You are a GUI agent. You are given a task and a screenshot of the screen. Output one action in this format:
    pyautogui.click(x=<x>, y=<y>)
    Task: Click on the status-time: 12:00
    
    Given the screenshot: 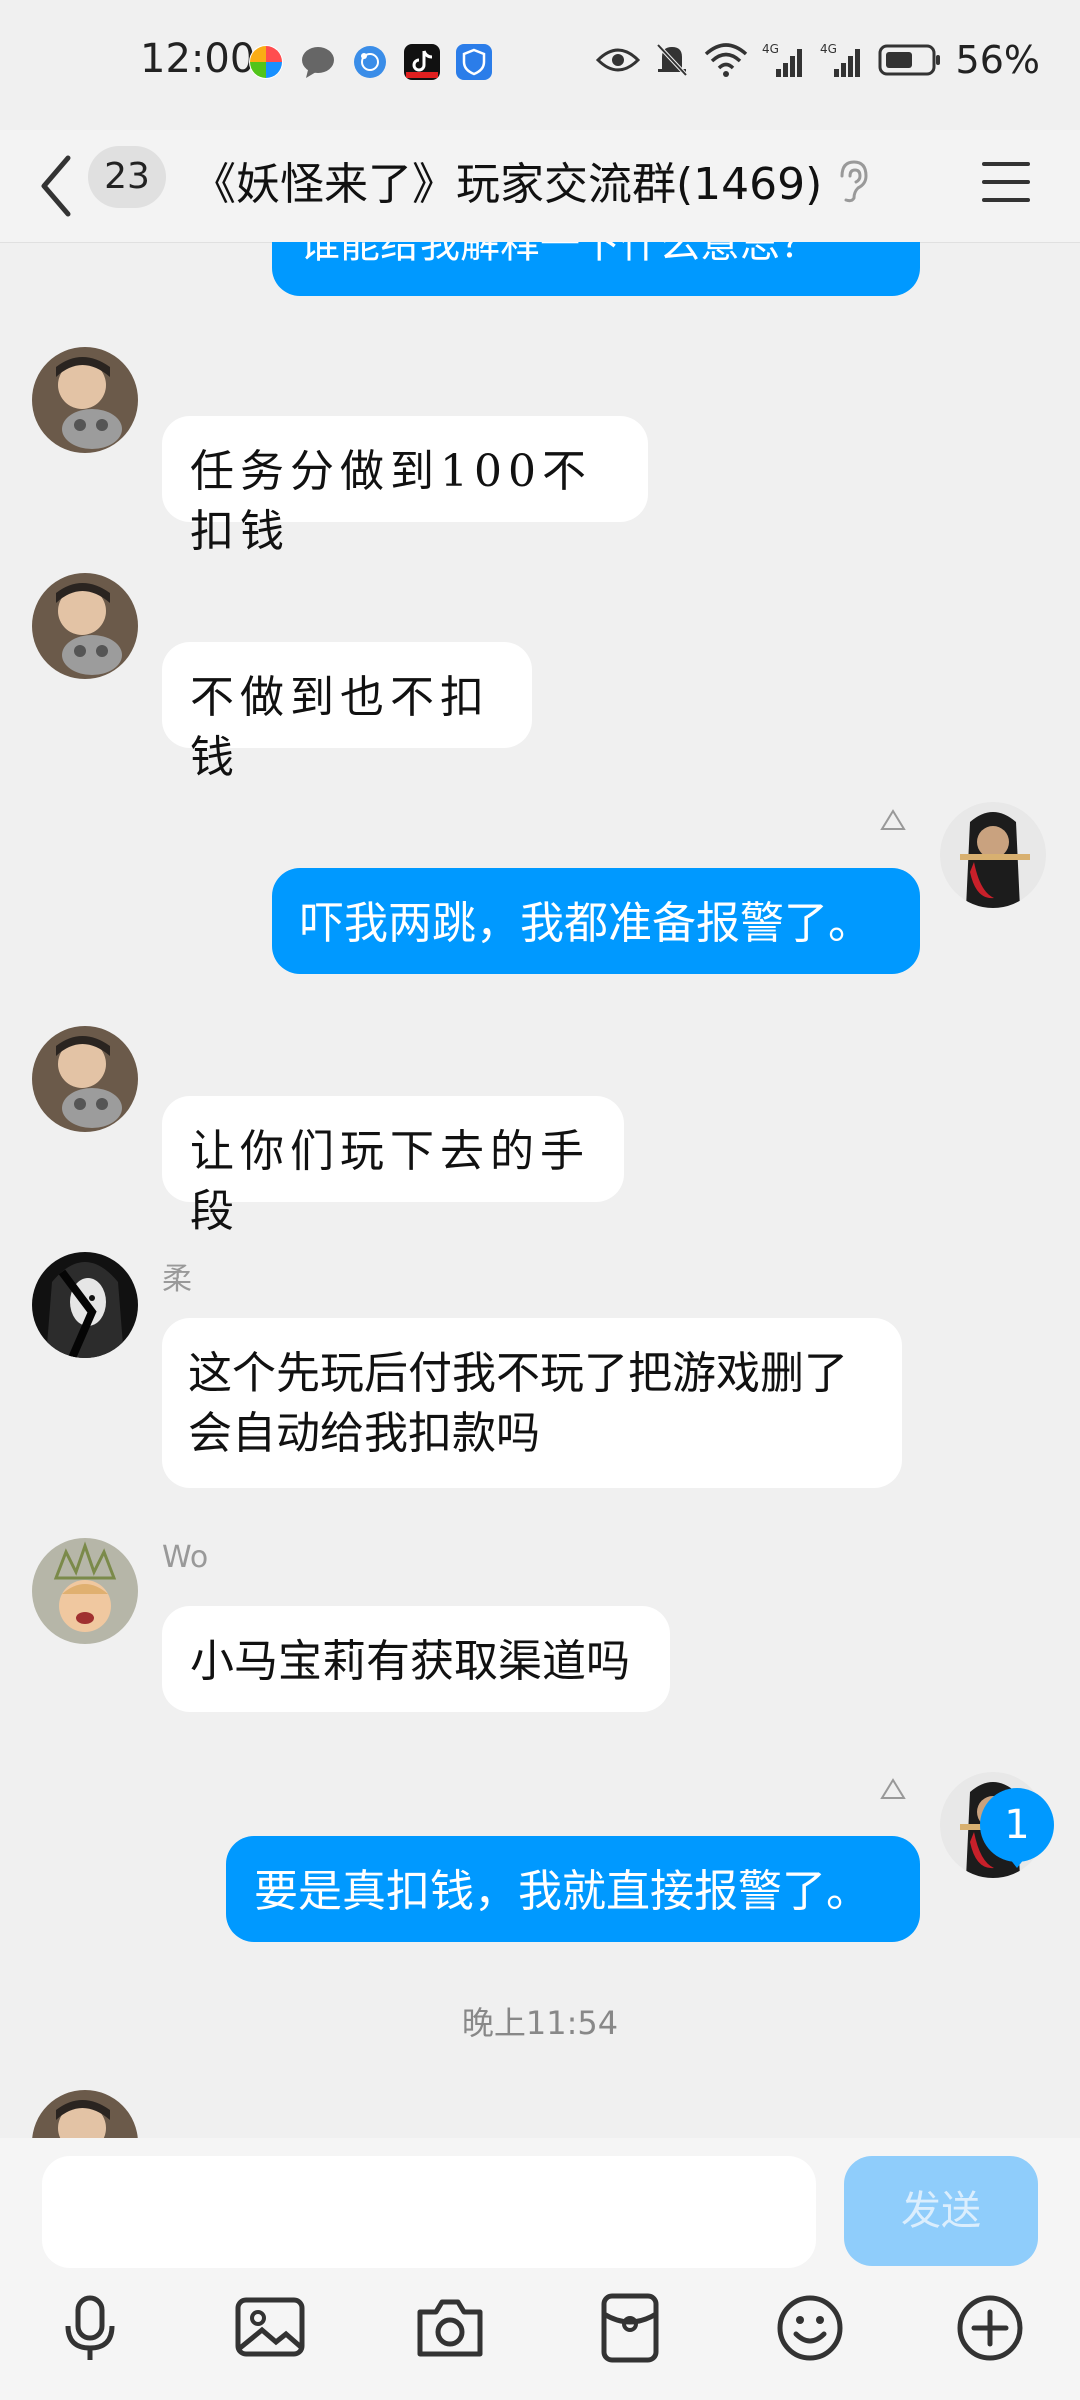 What is the action you would take?
    pyautogui.click(x=198, y=59)
    